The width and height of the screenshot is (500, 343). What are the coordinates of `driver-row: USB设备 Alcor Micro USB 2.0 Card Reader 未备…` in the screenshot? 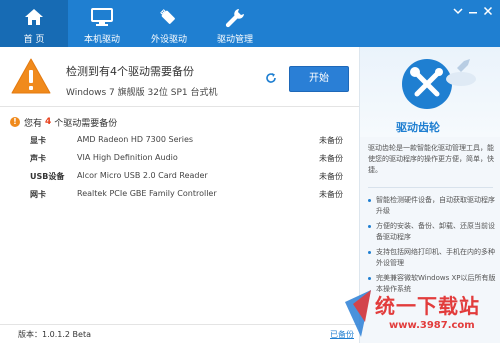 It's located at (179, 176).